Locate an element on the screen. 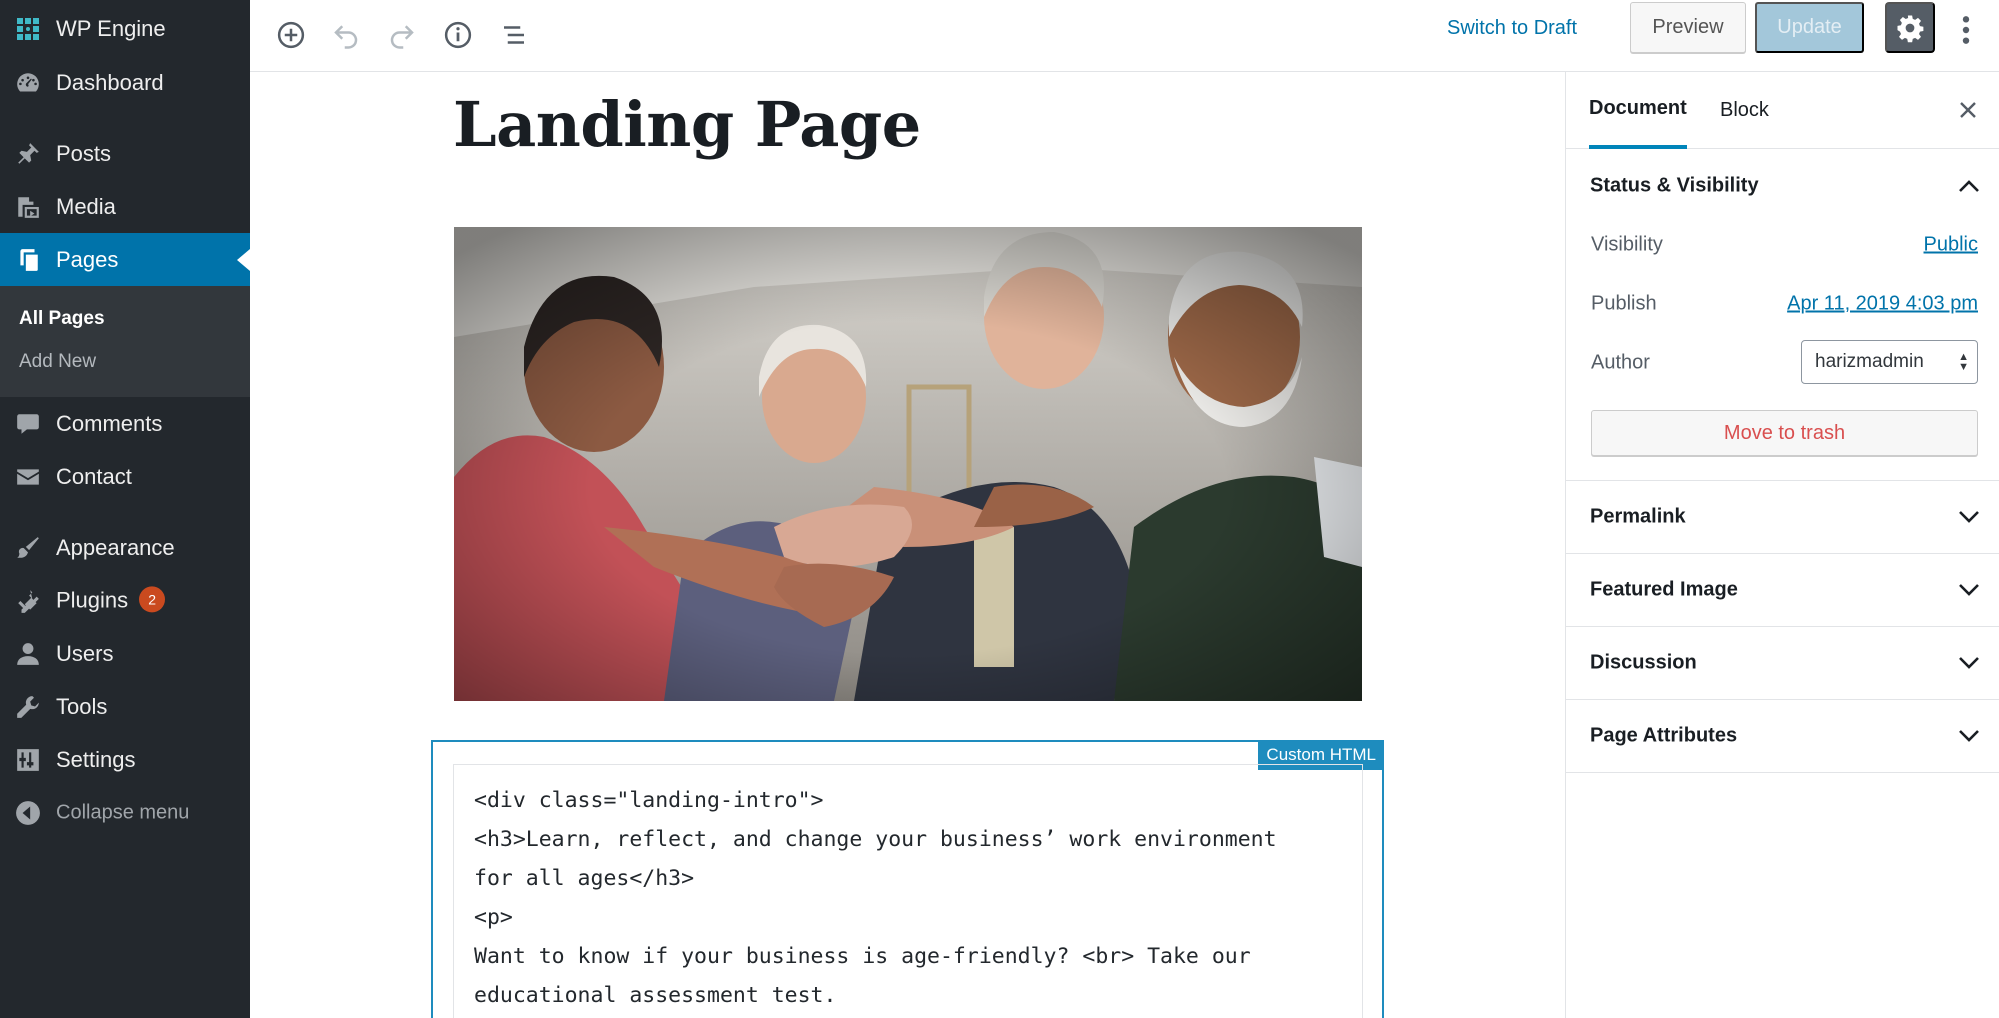  wrench-icon is located at coordinates (28, 707).